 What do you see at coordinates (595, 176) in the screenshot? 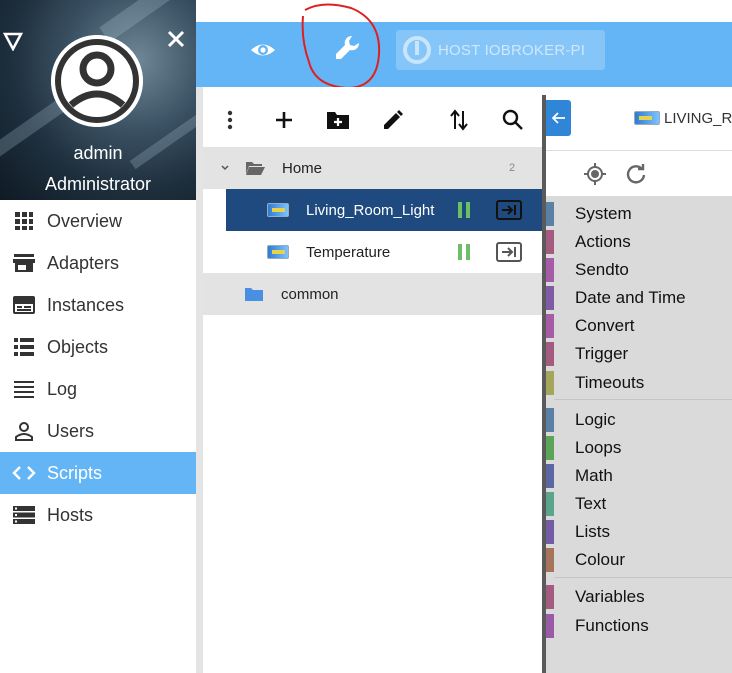
I see `center-target-icon` at bounding box center [595, 176].